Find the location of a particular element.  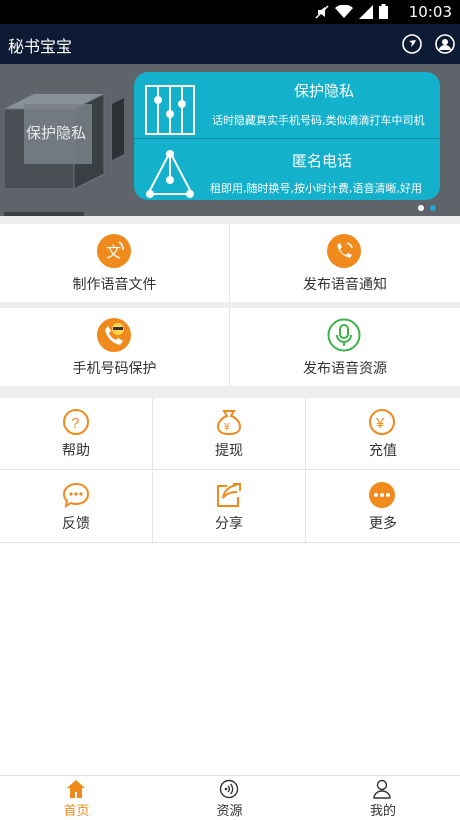

help-icon: ? is located at coordinates (76, 422).